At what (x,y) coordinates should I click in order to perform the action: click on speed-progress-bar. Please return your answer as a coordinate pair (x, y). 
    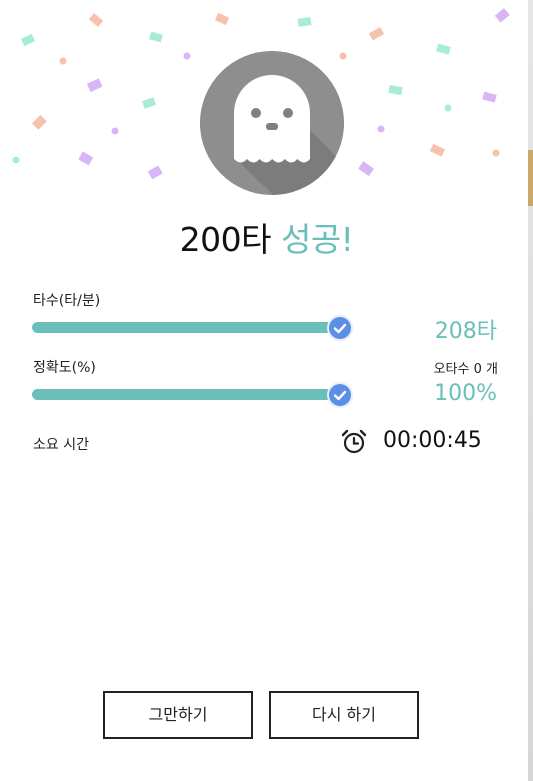
    Looking at the image, I should click on (186, 327).